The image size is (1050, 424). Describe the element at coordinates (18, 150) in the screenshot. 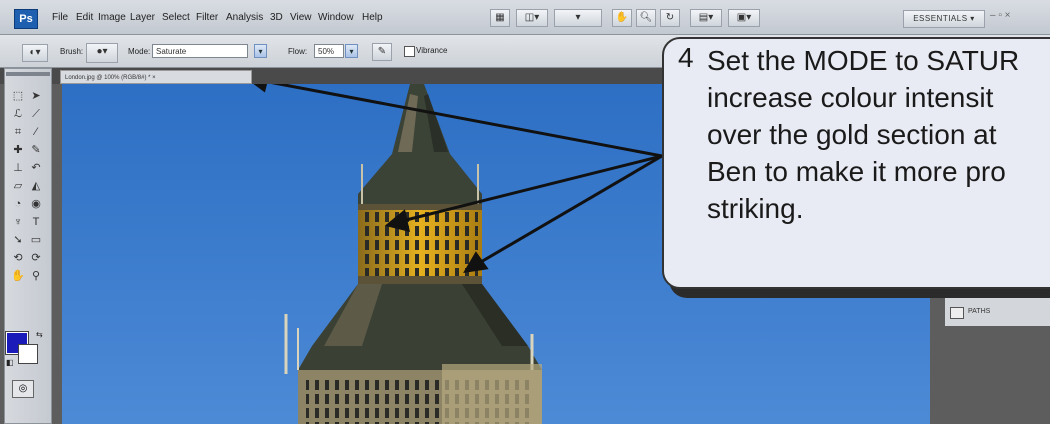

I see `healing-brush-tool-icon: ✚` at that location.